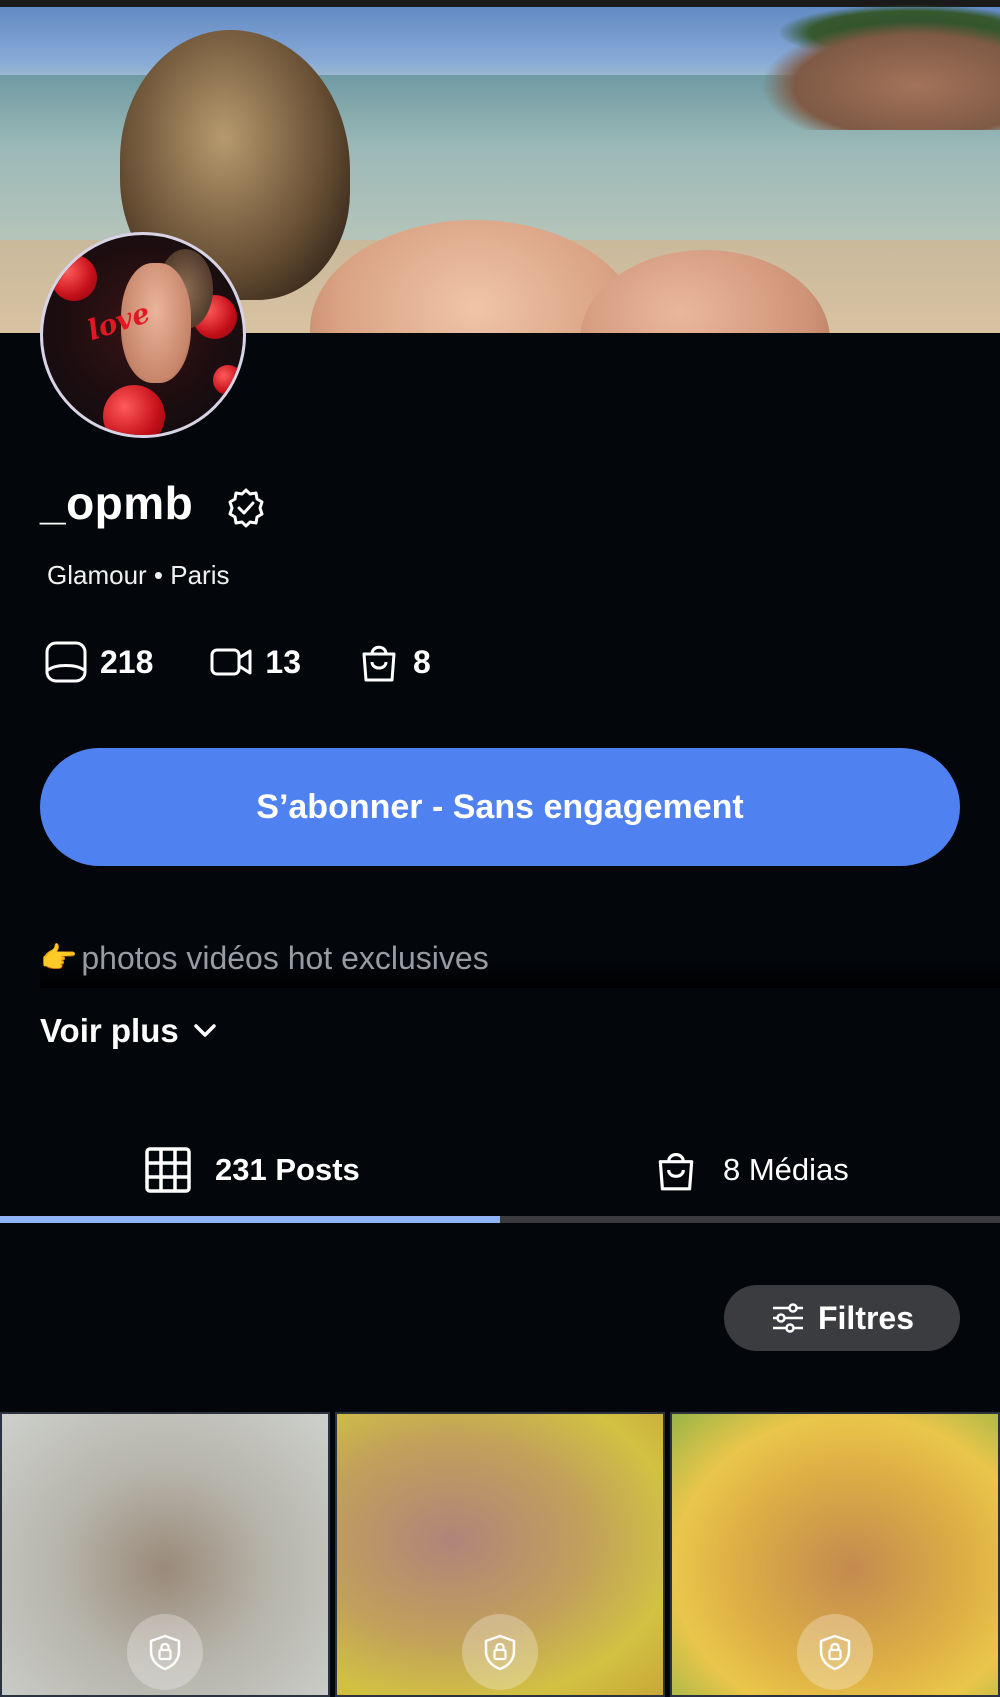 The width and height of the screenshot is (1000, 1697). I want to click on tab-indicator-track, so click(500, 1219).